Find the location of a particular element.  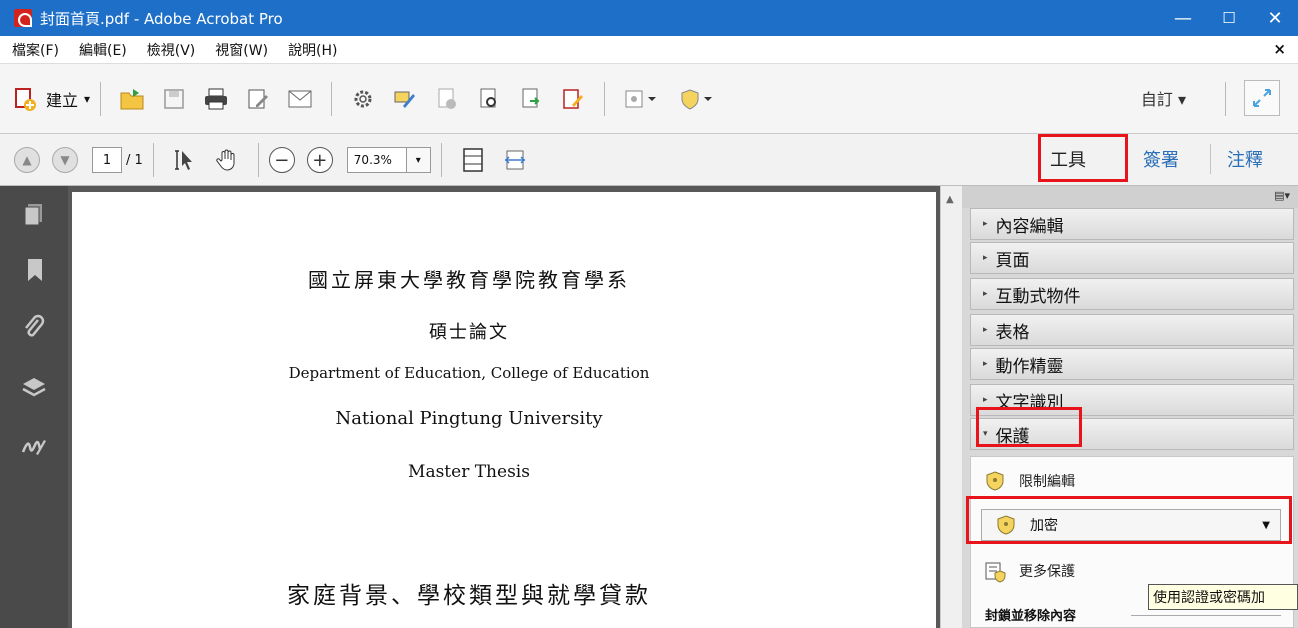

restrict-editing-label: 限制編輯 is located at coordinates (1047, 482).